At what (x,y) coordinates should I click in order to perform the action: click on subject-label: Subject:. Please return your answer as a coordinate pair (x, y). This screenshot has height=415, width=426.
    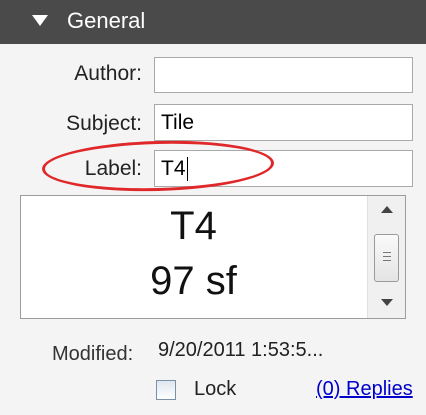
    Looking at the image, I should click on (104, 123).